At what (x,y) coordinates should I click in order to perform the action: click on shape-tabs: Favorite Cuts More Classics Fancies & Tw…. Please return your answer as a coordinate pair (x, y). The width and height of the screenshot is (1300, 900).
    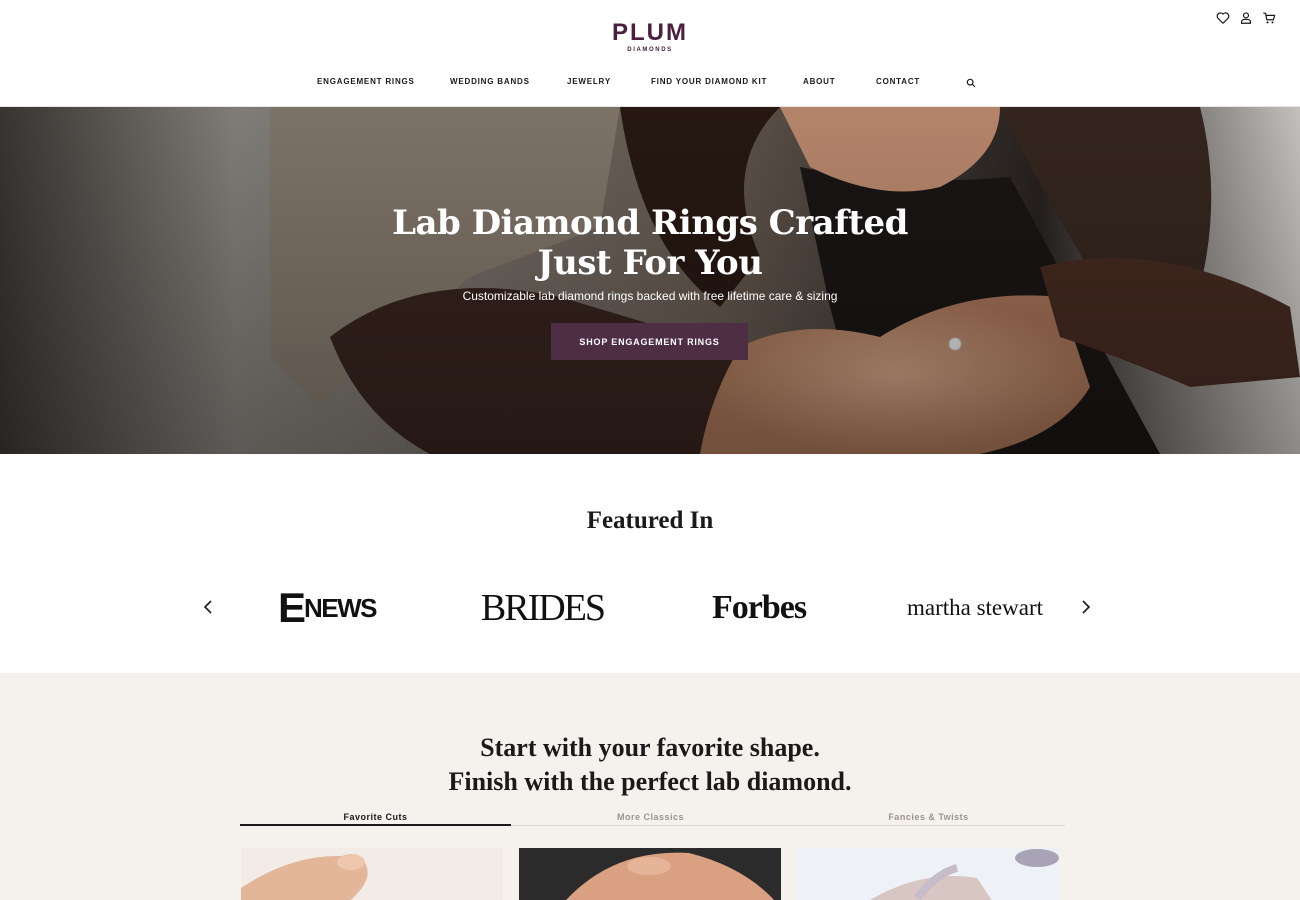
    Looking at the image, I should click on (652, 819).